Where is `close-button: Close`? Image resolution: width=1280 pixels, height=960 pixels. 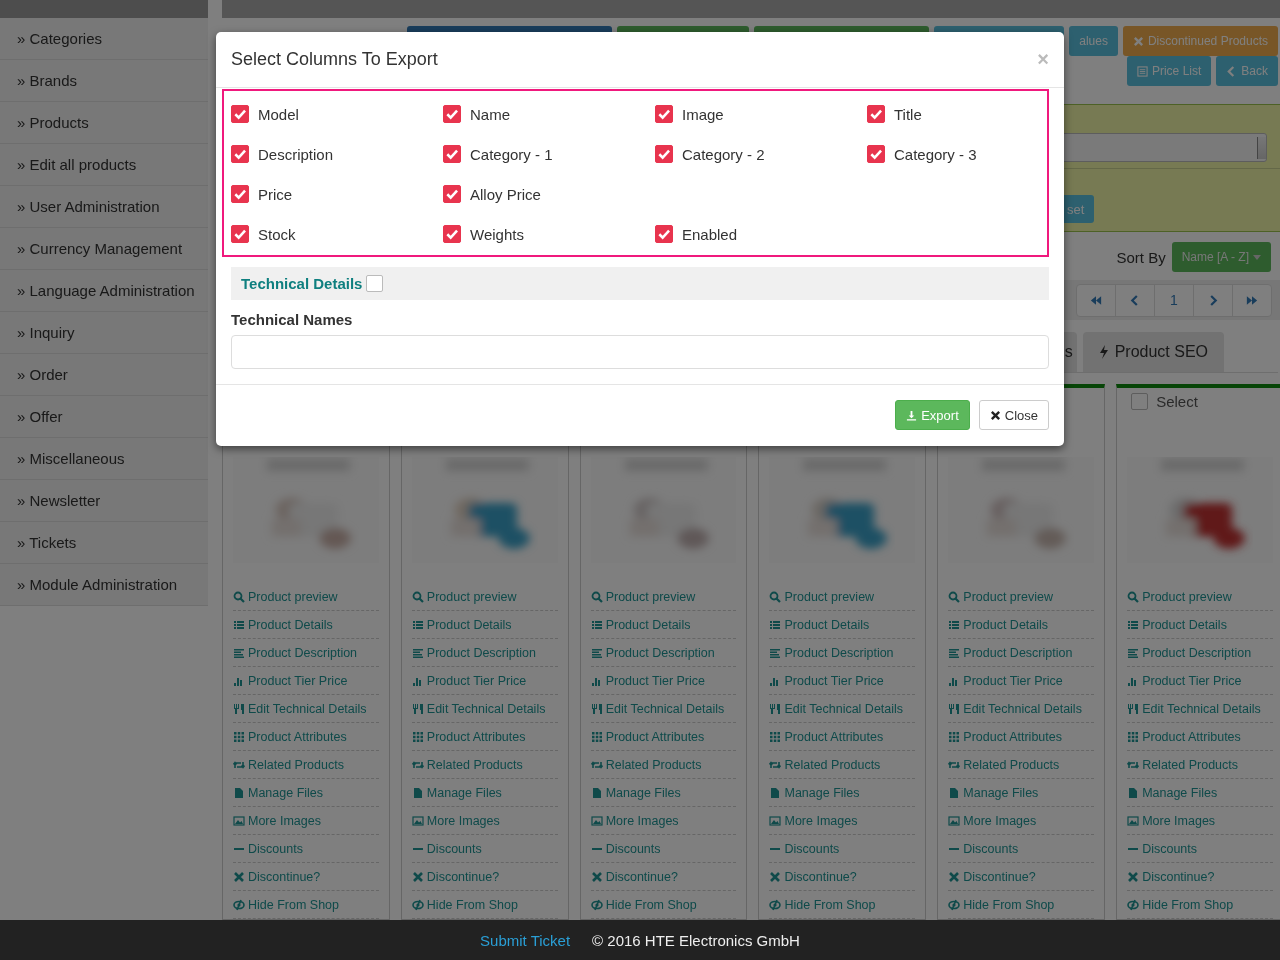 close-button: Close is located at coordinates (1013, 415).